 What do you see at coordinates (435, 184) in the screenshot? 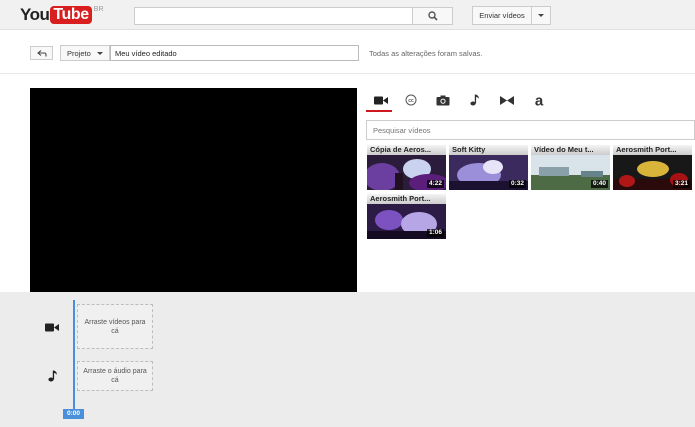
I see `thumbnail-duration: 4:22` at bounding box center [435, 184].